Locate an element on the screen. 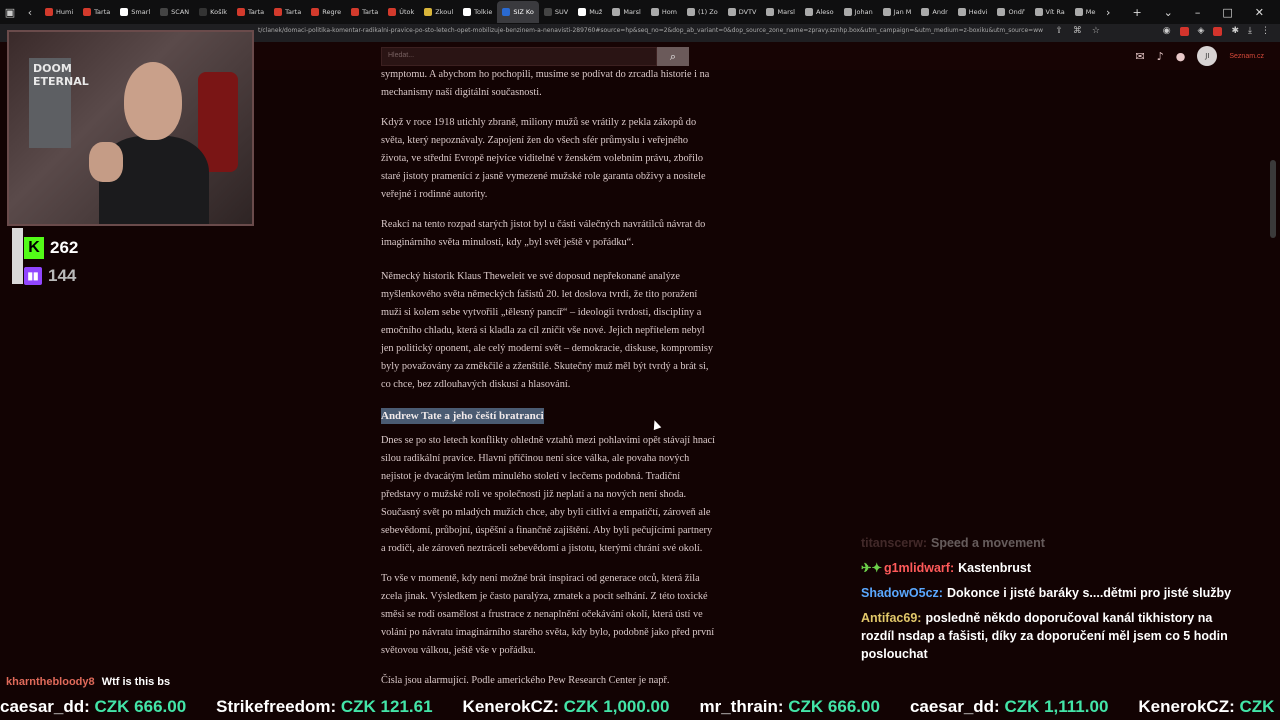 Image resolution: width=1280 pixels, height=720 pixels. tab-search-icon: ⌄ is located at coordinates (1168, 12).